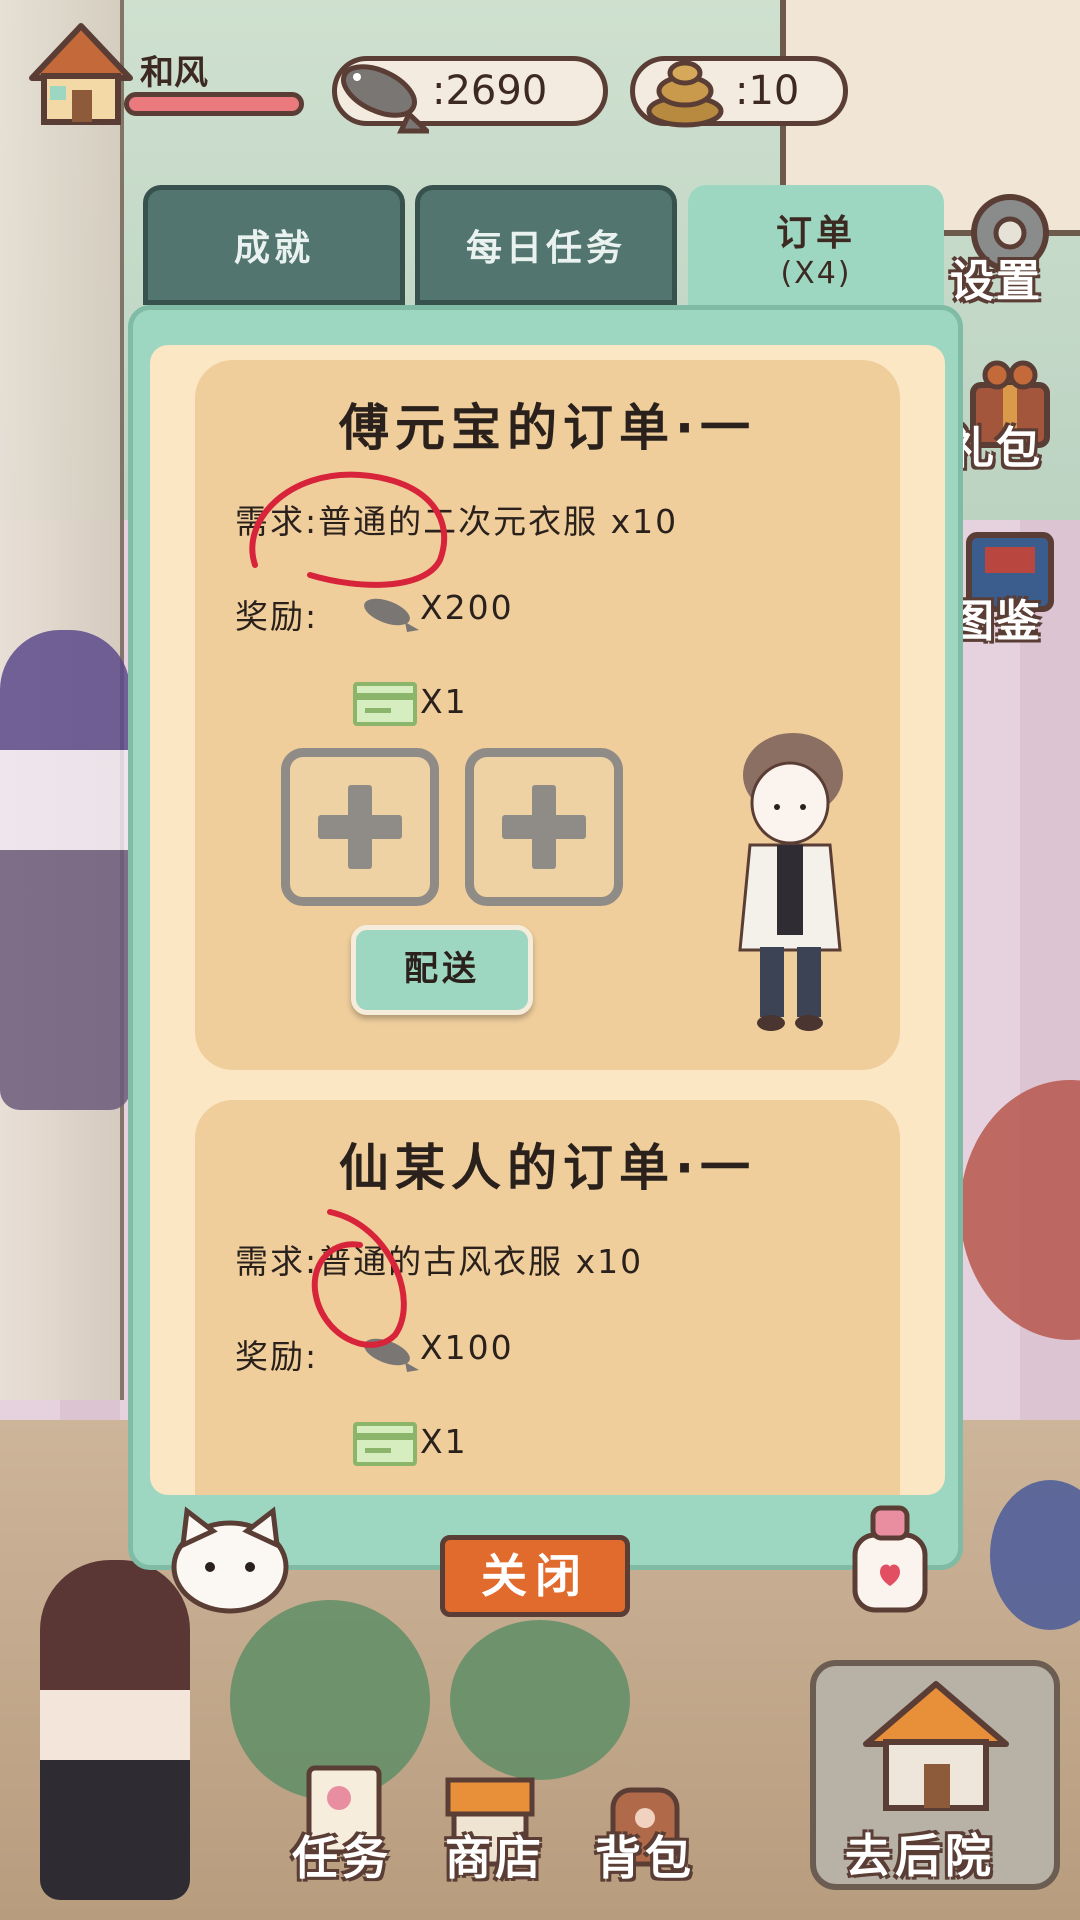 This screenshot has width=1080, height=1920. I want to click on order-title: 仙某人的订单·一, so click(547, 1168).